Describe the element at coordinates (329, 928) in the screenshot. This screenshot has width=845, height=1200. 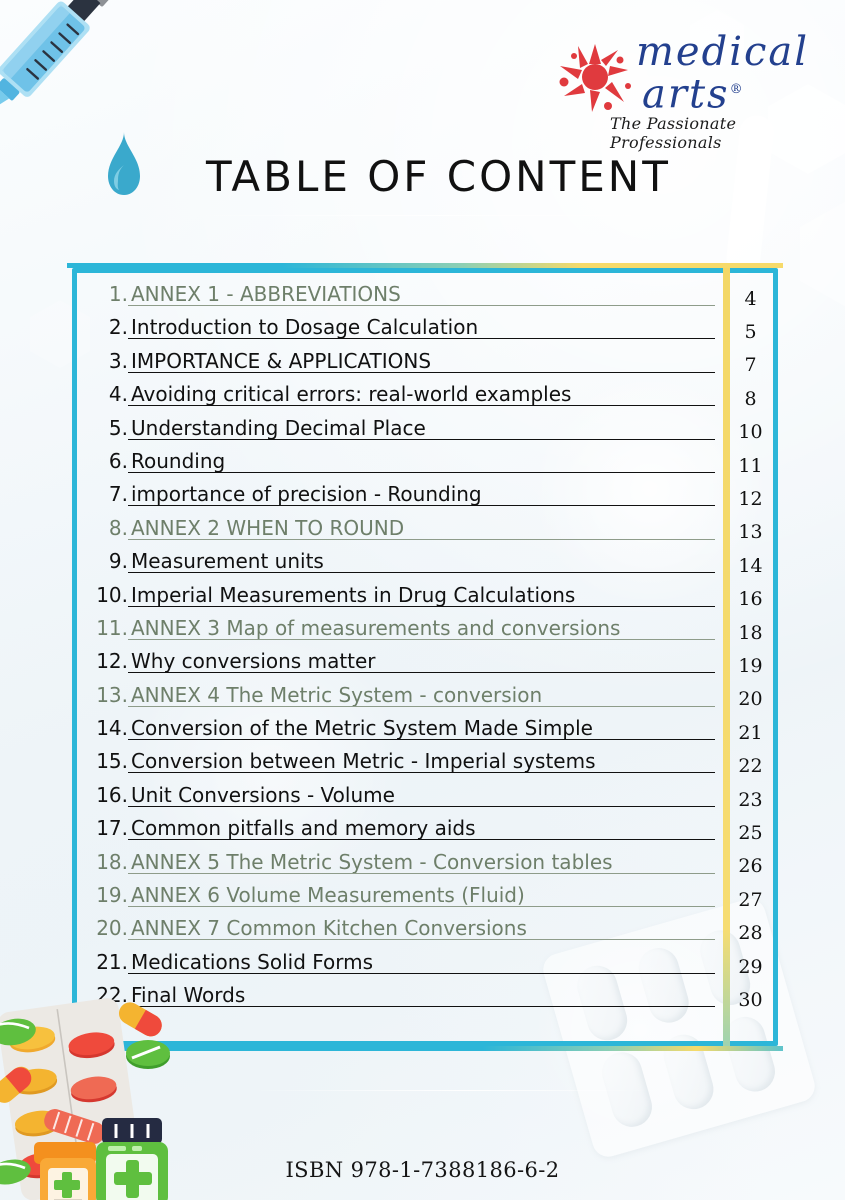
I see `toc-entry-label: ANNEX 7 Common Kitchen Conversions` at that location.